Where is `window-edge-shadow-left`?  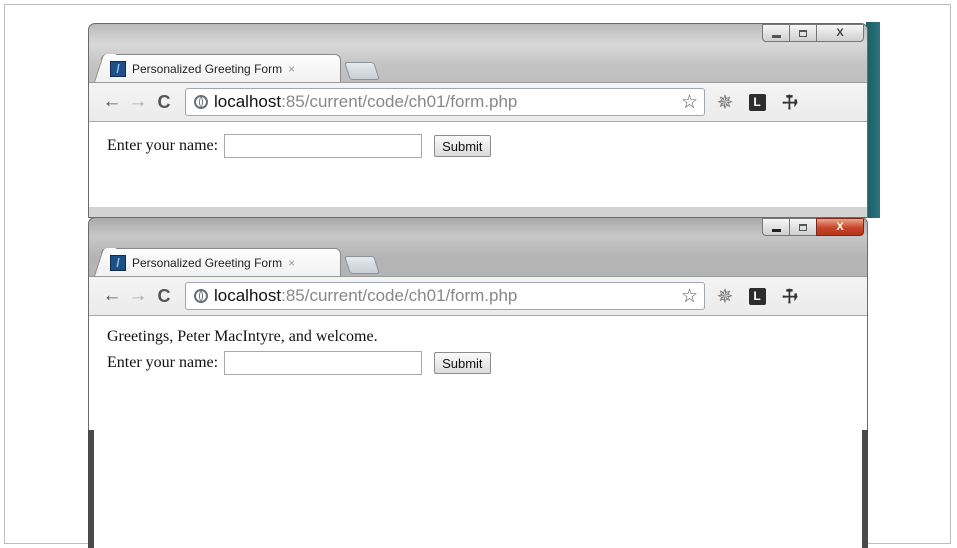 window-edge-shadow-left is located at coordinates (91, 489).